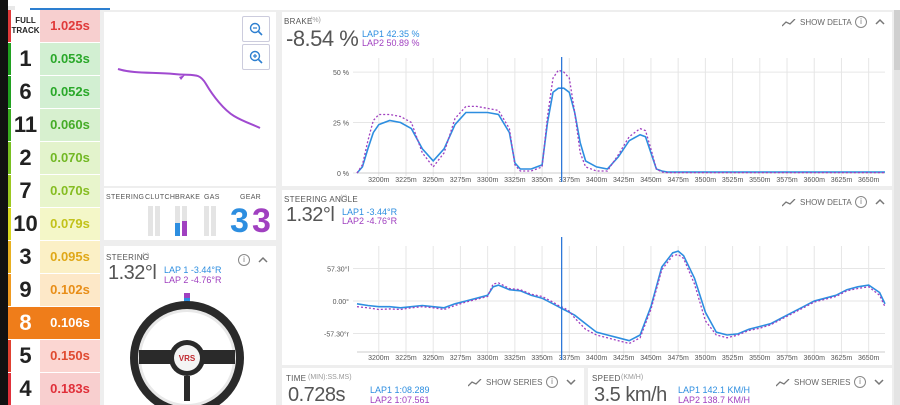 This screenshot has width=900, height=405. I want to click on y-tick-label: 57.30°l, so click(338, 270).